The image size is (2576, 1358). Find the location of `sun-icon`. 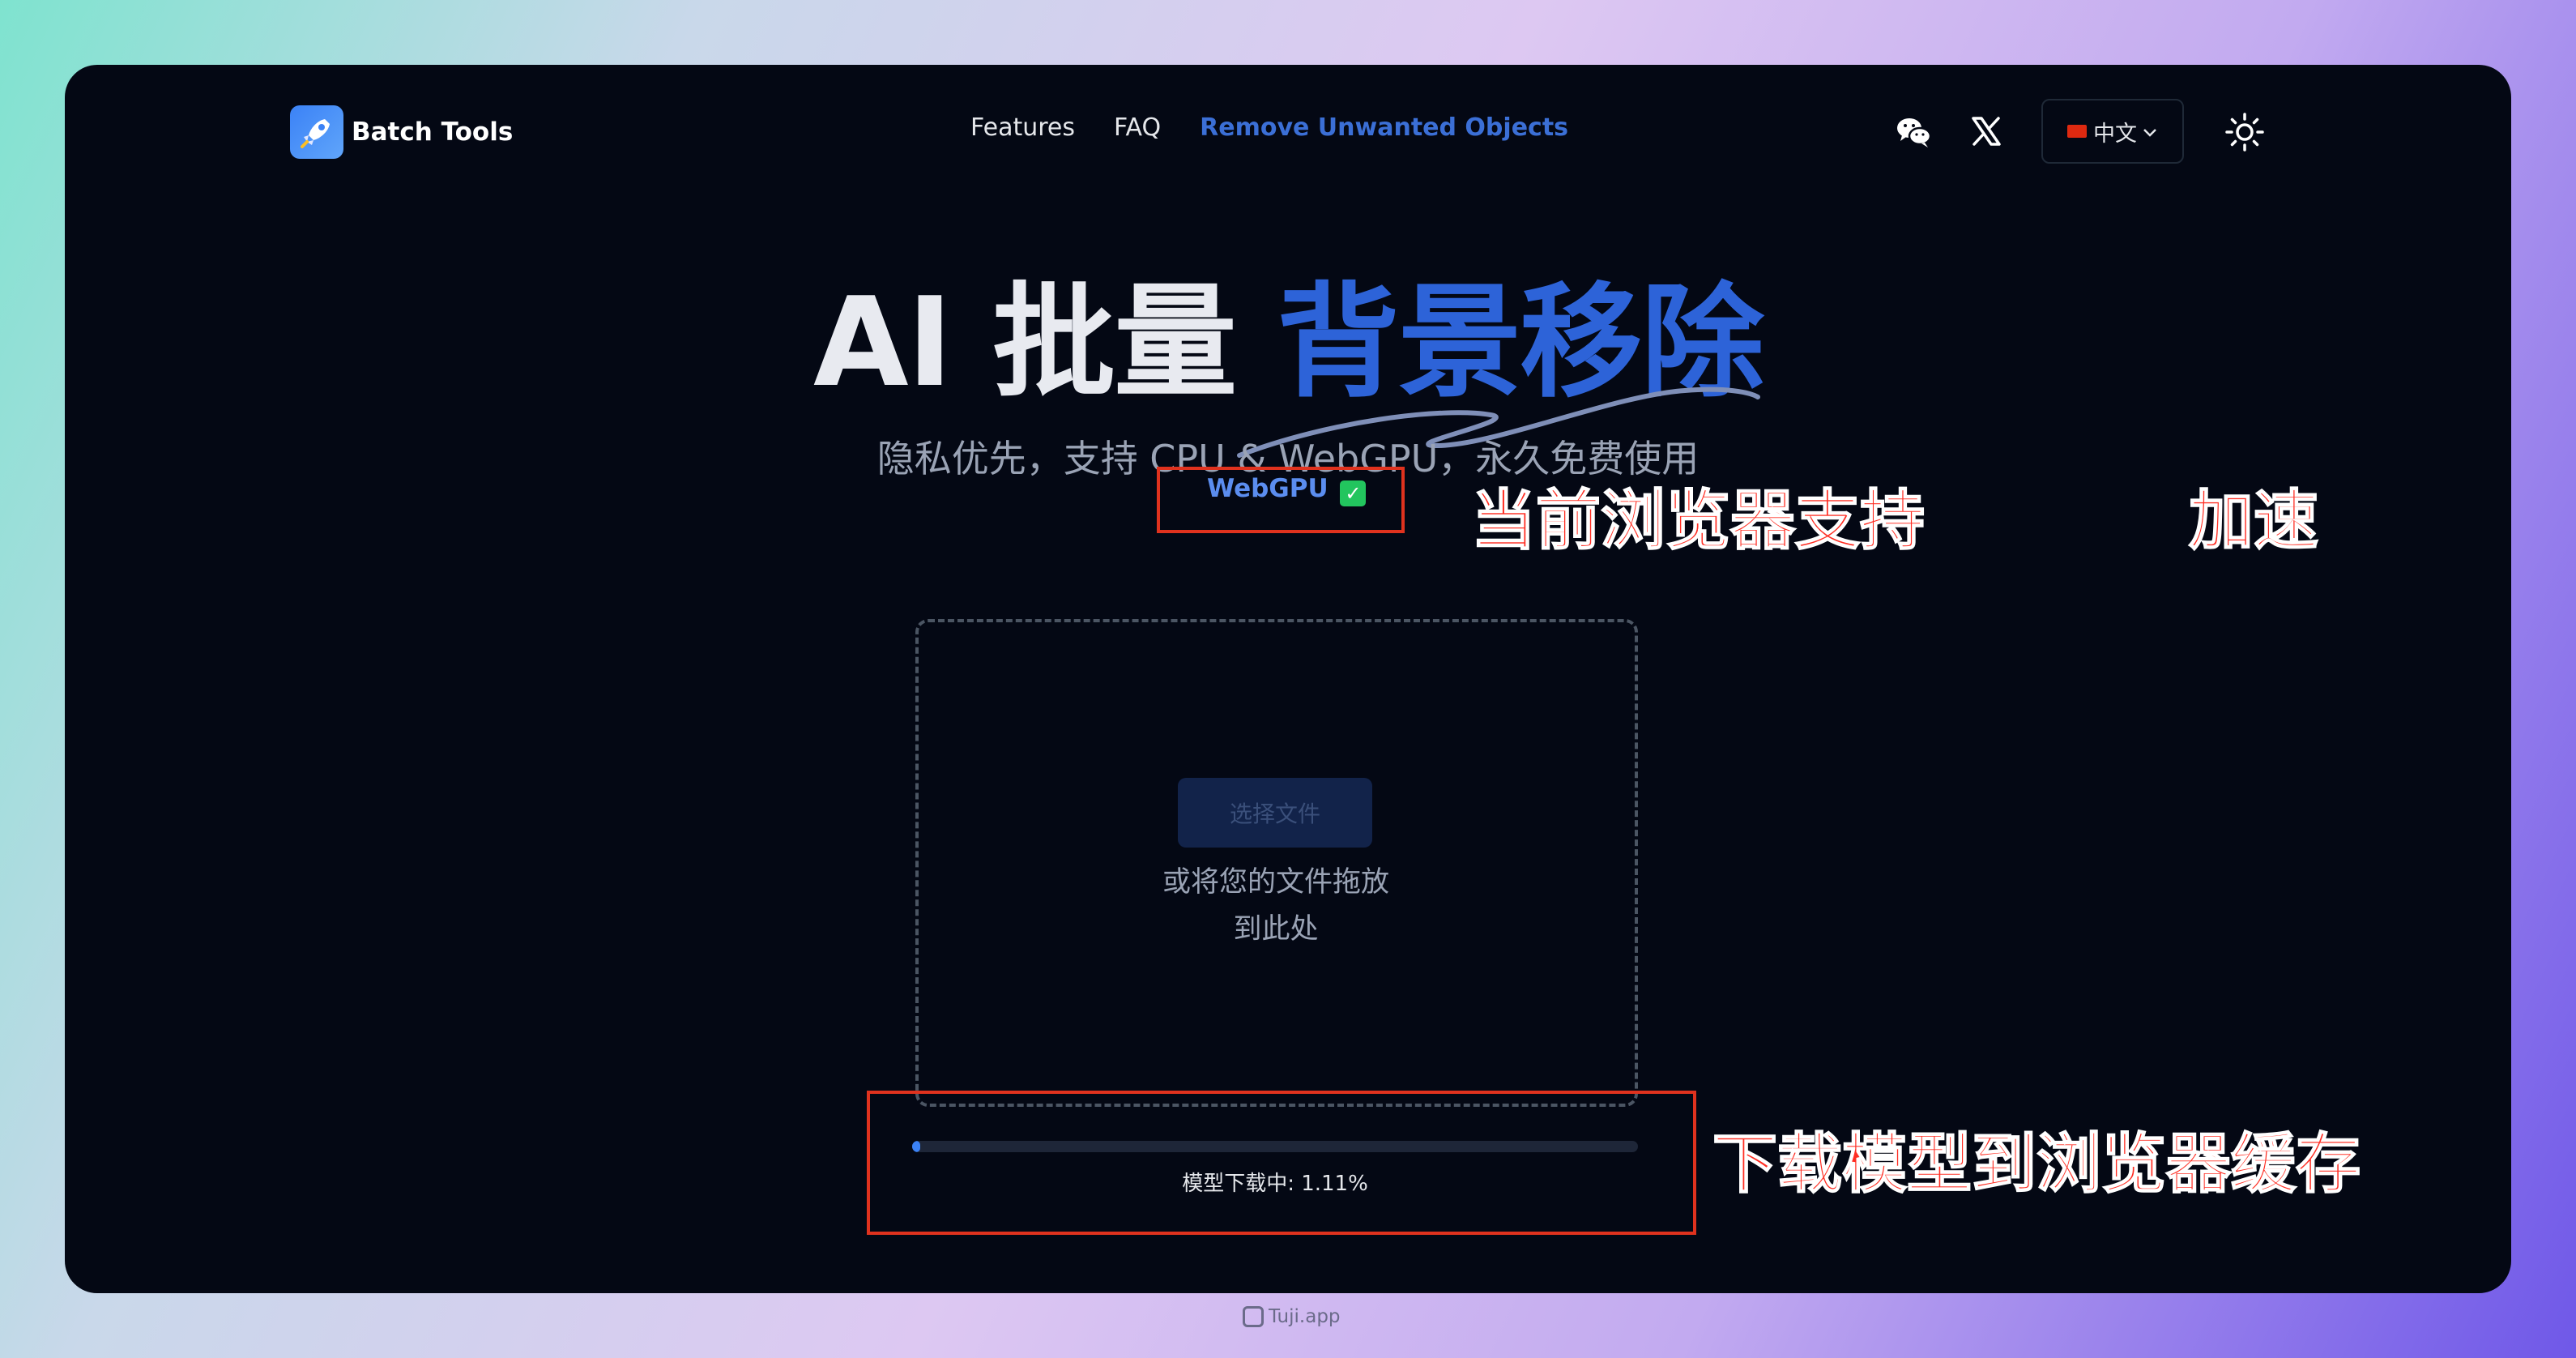

sun-icon is located at coordinates (2244, 132).